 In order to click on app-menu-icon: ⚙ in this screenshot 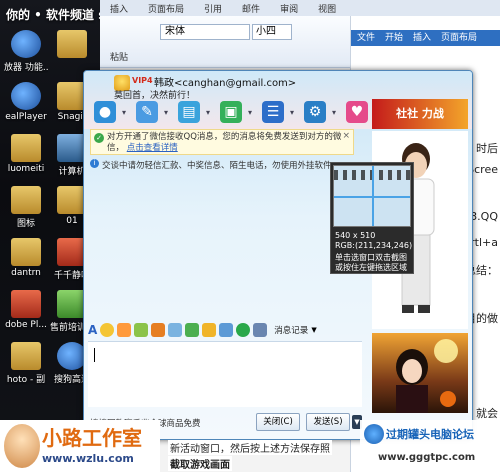, I will do `click(315, 112)`.